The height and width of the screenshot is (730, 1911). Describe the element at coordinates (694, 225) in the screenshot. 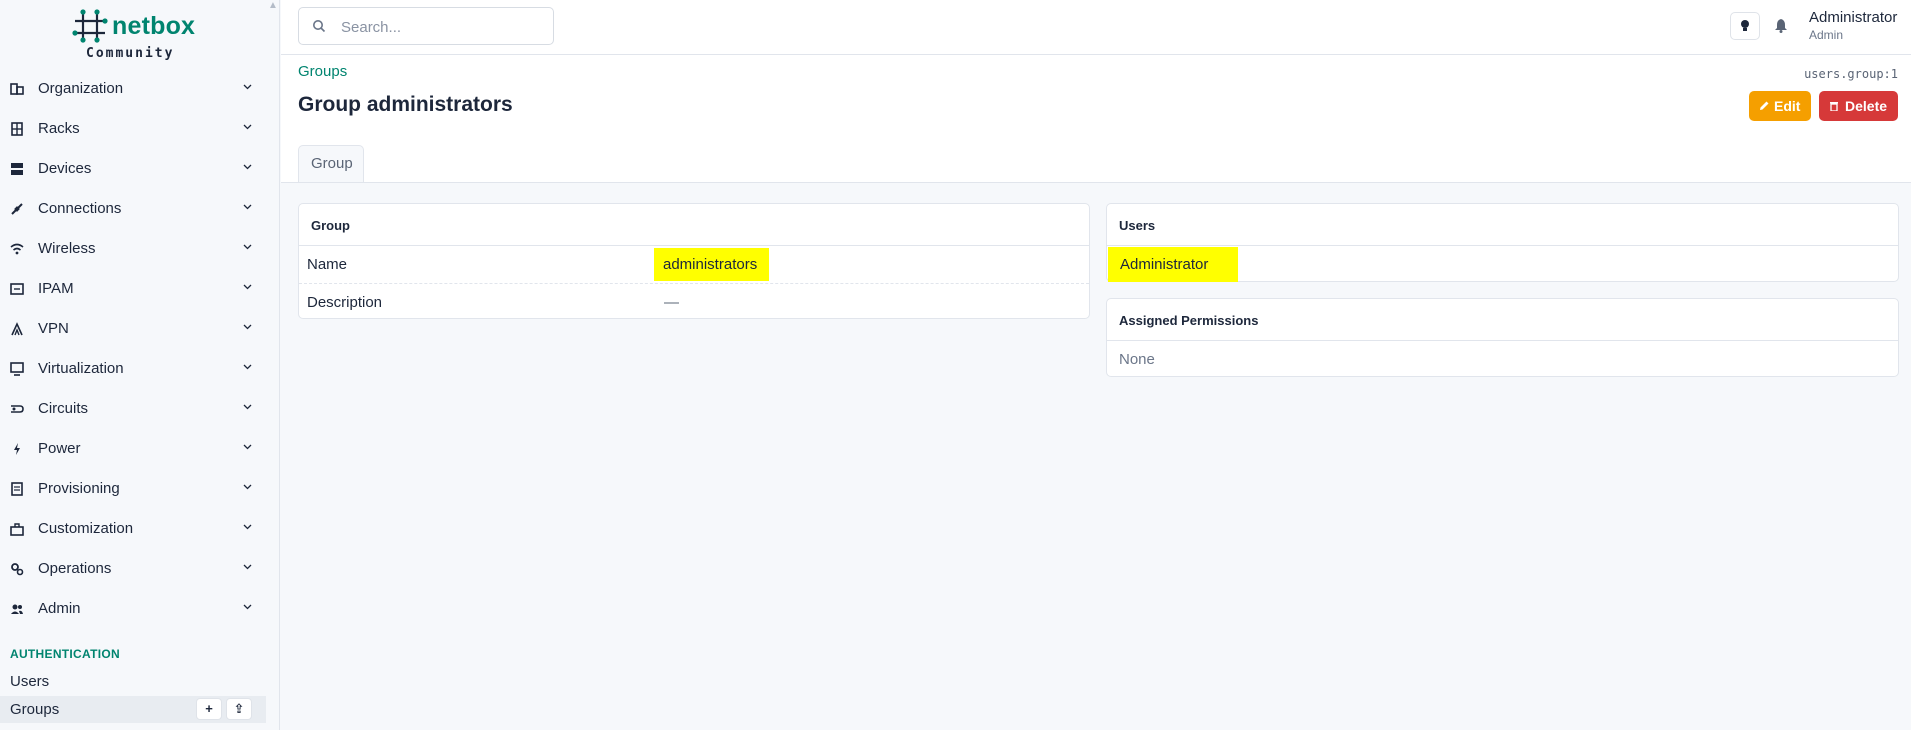

I see `card-header: Group` at that location.